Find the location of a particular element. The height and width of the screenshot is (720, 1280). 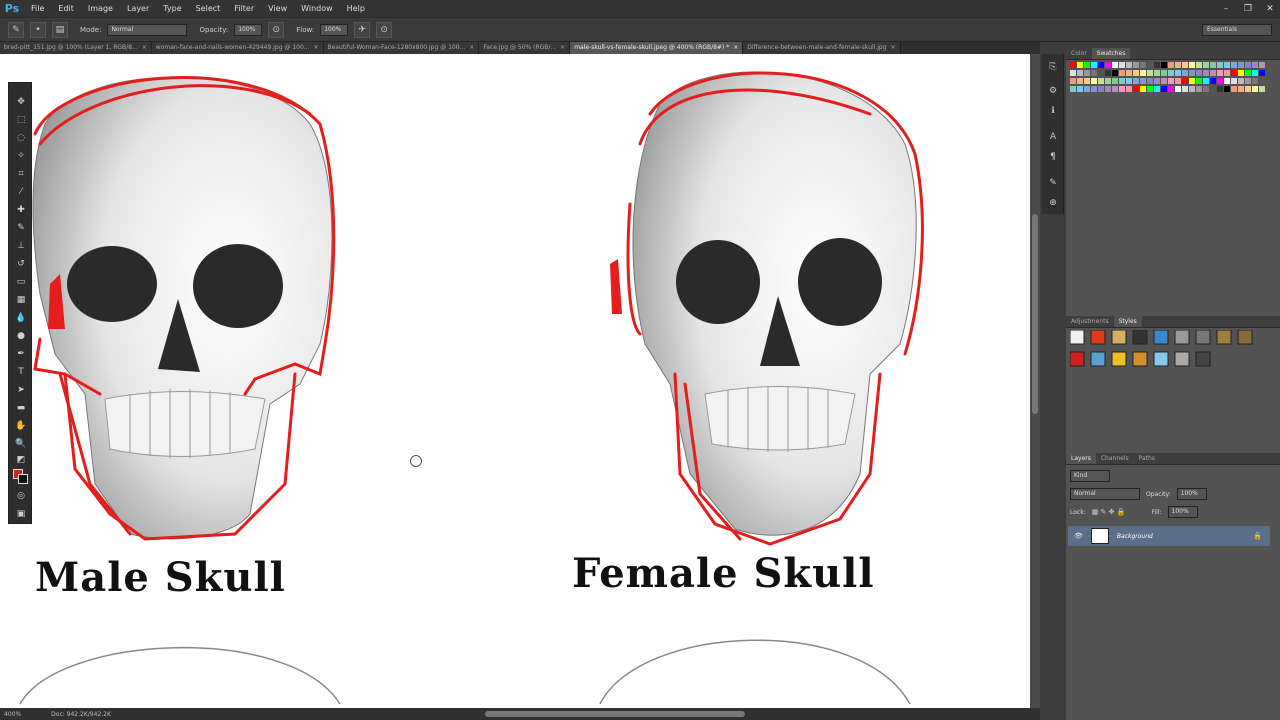

tab-layers: Layers is located at coordinates (1081, 458).